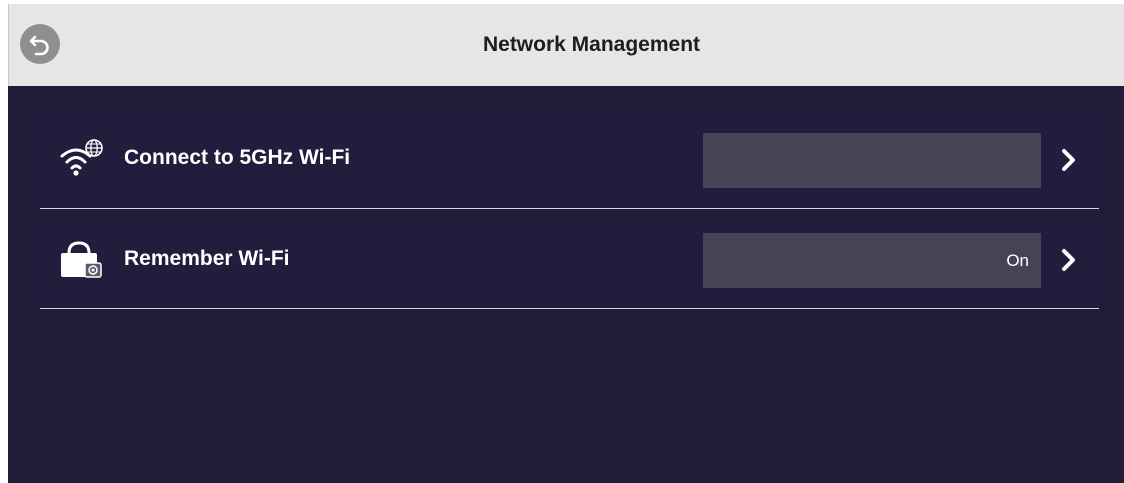 The image size is (1124, 483). What do you see at coordinates (591, 44) in the screenshot?
I see `page-title: Network Management` at bounding box center [591, 44].